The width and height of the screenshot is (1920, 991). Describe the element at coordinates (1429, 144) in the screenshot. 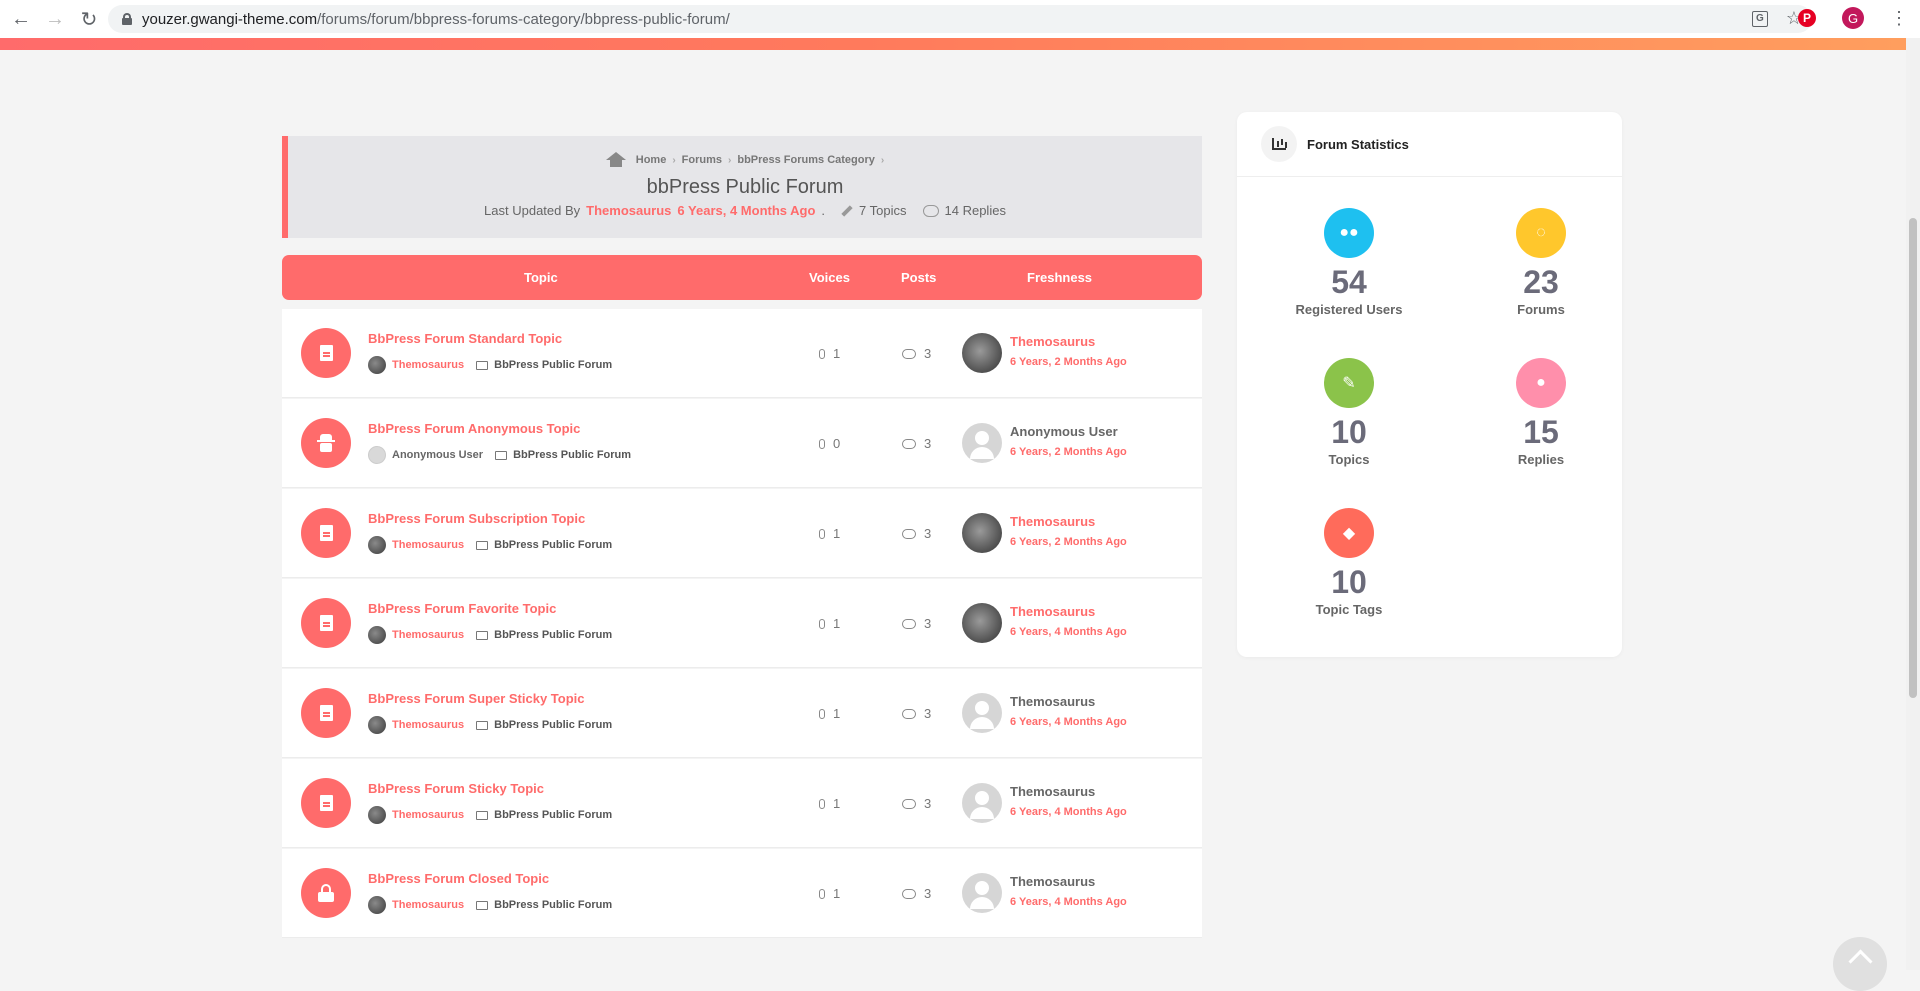

I see `widget-header: Forum Statistics` at that location.